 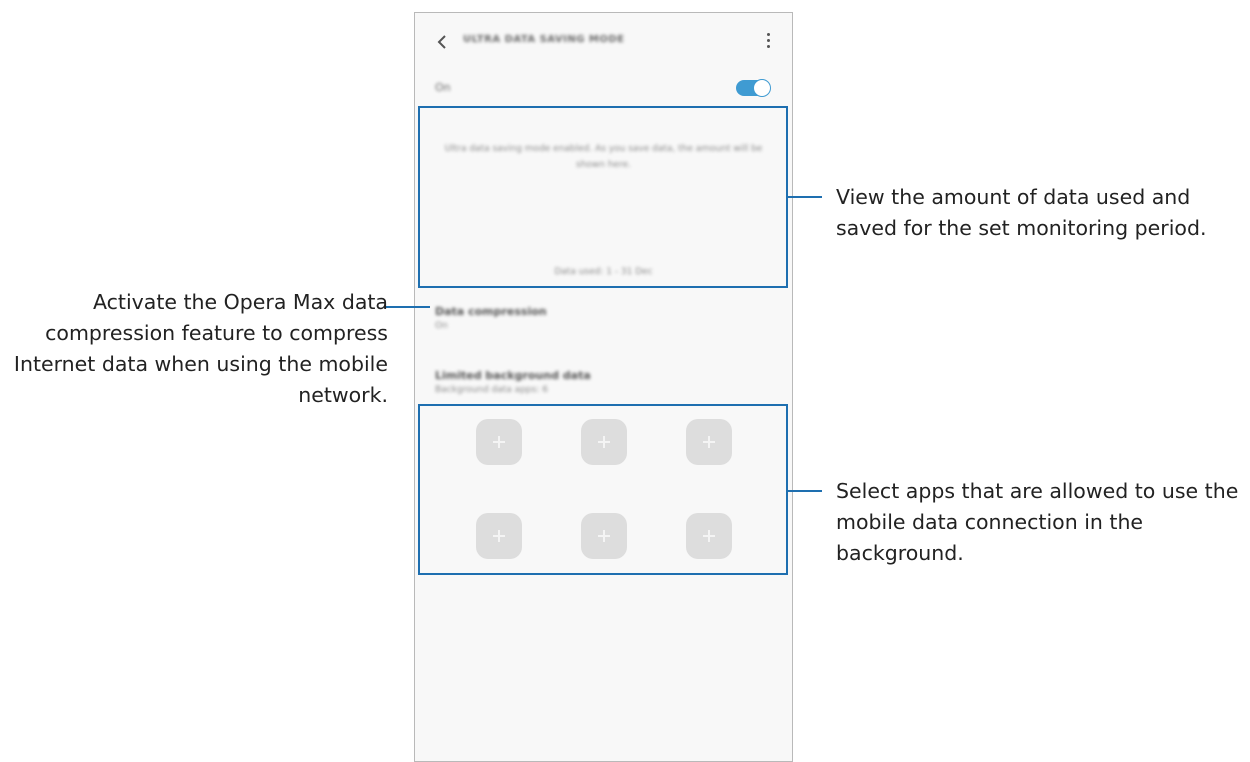 What do you see at coordinates (513, 375) in the screenshot?
I see `list-item-title: Limited background data` at bounding box center [513, 375].